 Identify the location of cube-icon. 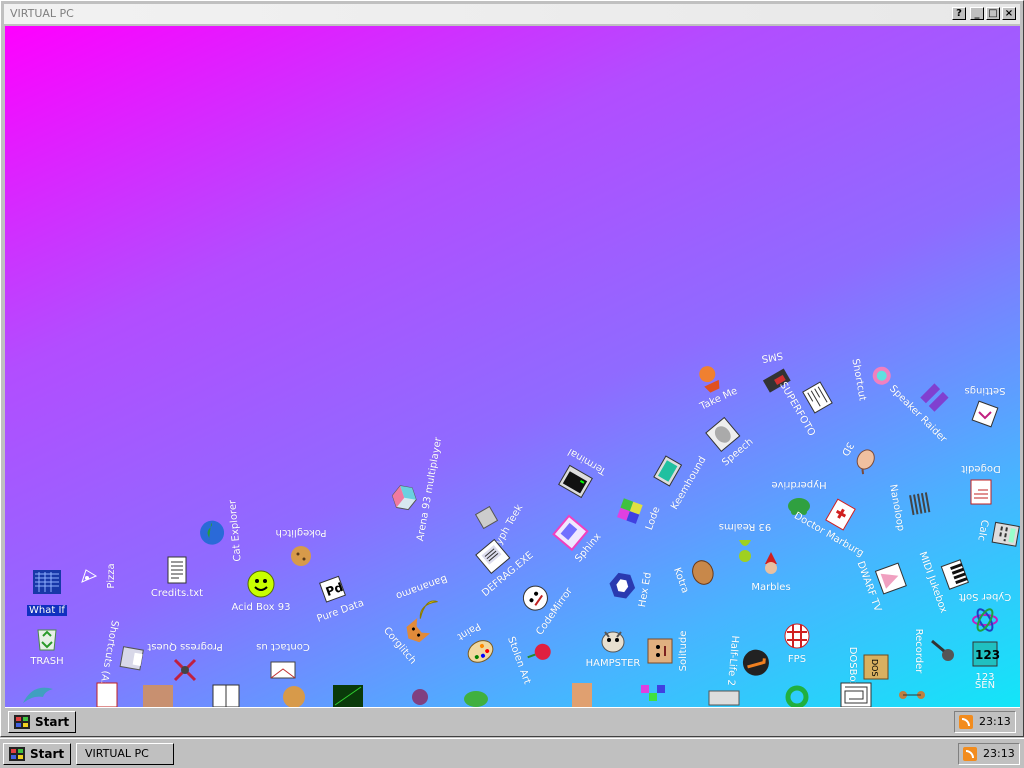
(404, 498).